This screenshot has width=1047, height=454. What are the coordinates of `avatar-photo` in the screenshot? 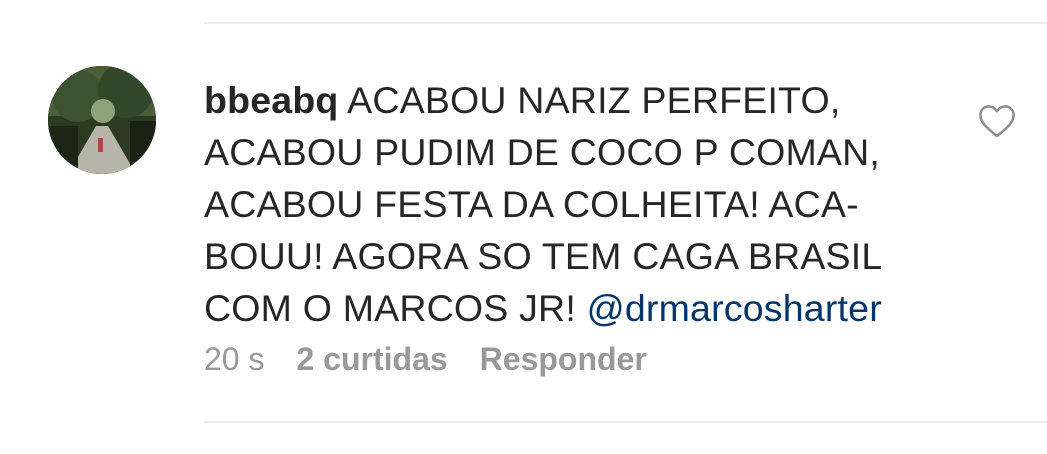 It's located at (102, 120).